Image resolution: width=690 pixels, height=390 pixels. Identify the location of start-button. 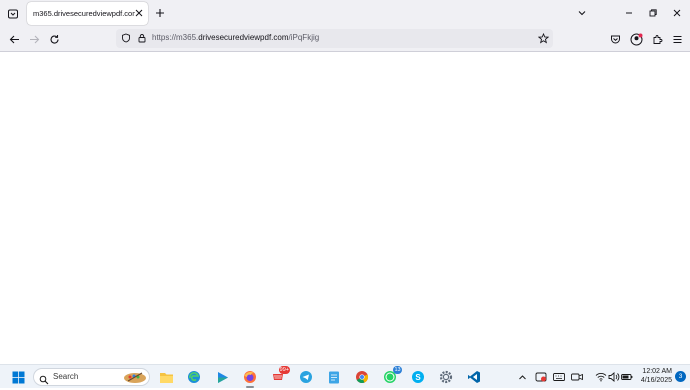
(18, 377).